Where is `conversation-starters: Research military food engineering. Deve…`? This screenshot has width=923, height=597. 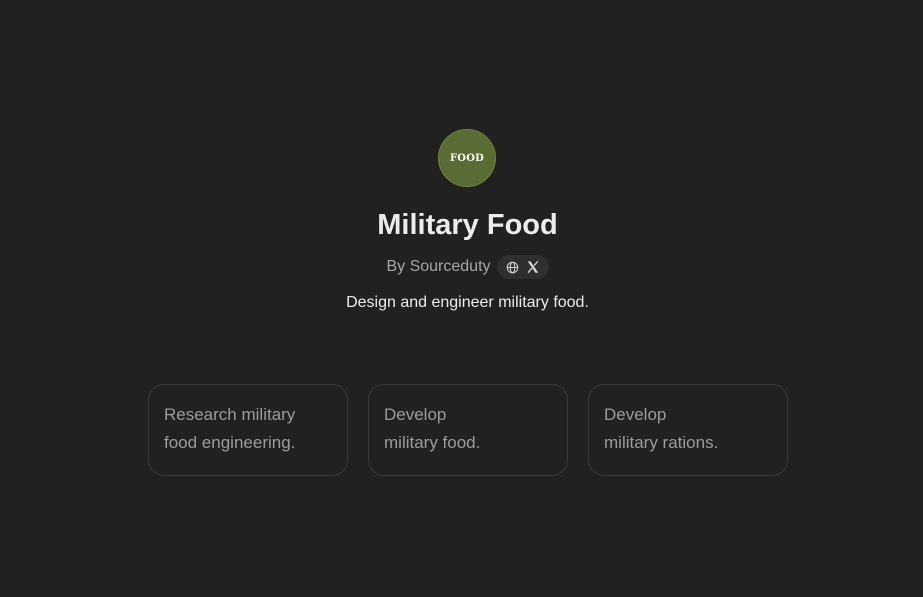 conversation-starters: Research military food engineering. Deve… is located at coordinates (468, 430).